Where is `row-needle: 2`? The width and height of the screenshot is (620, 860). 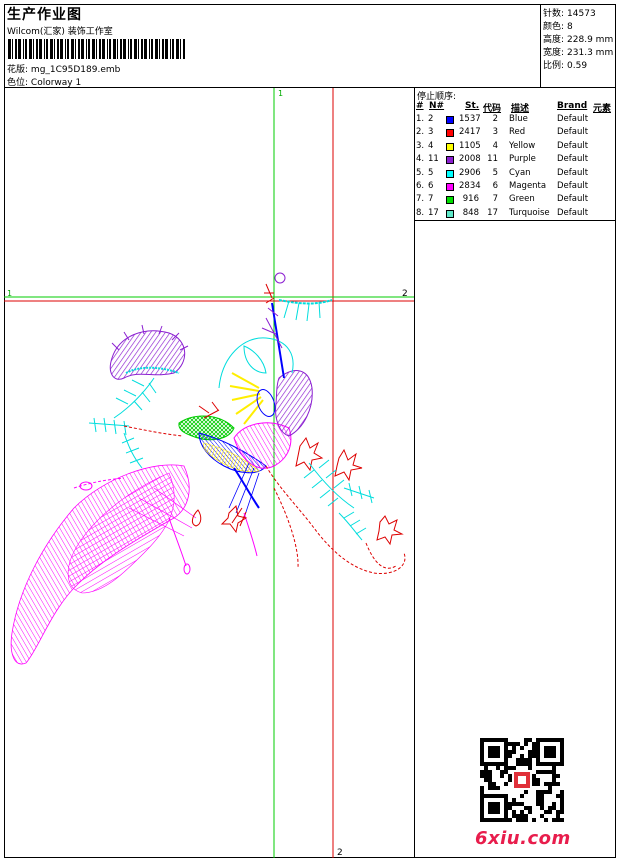 row-needle: 2 is located at coordinates (431, 119).